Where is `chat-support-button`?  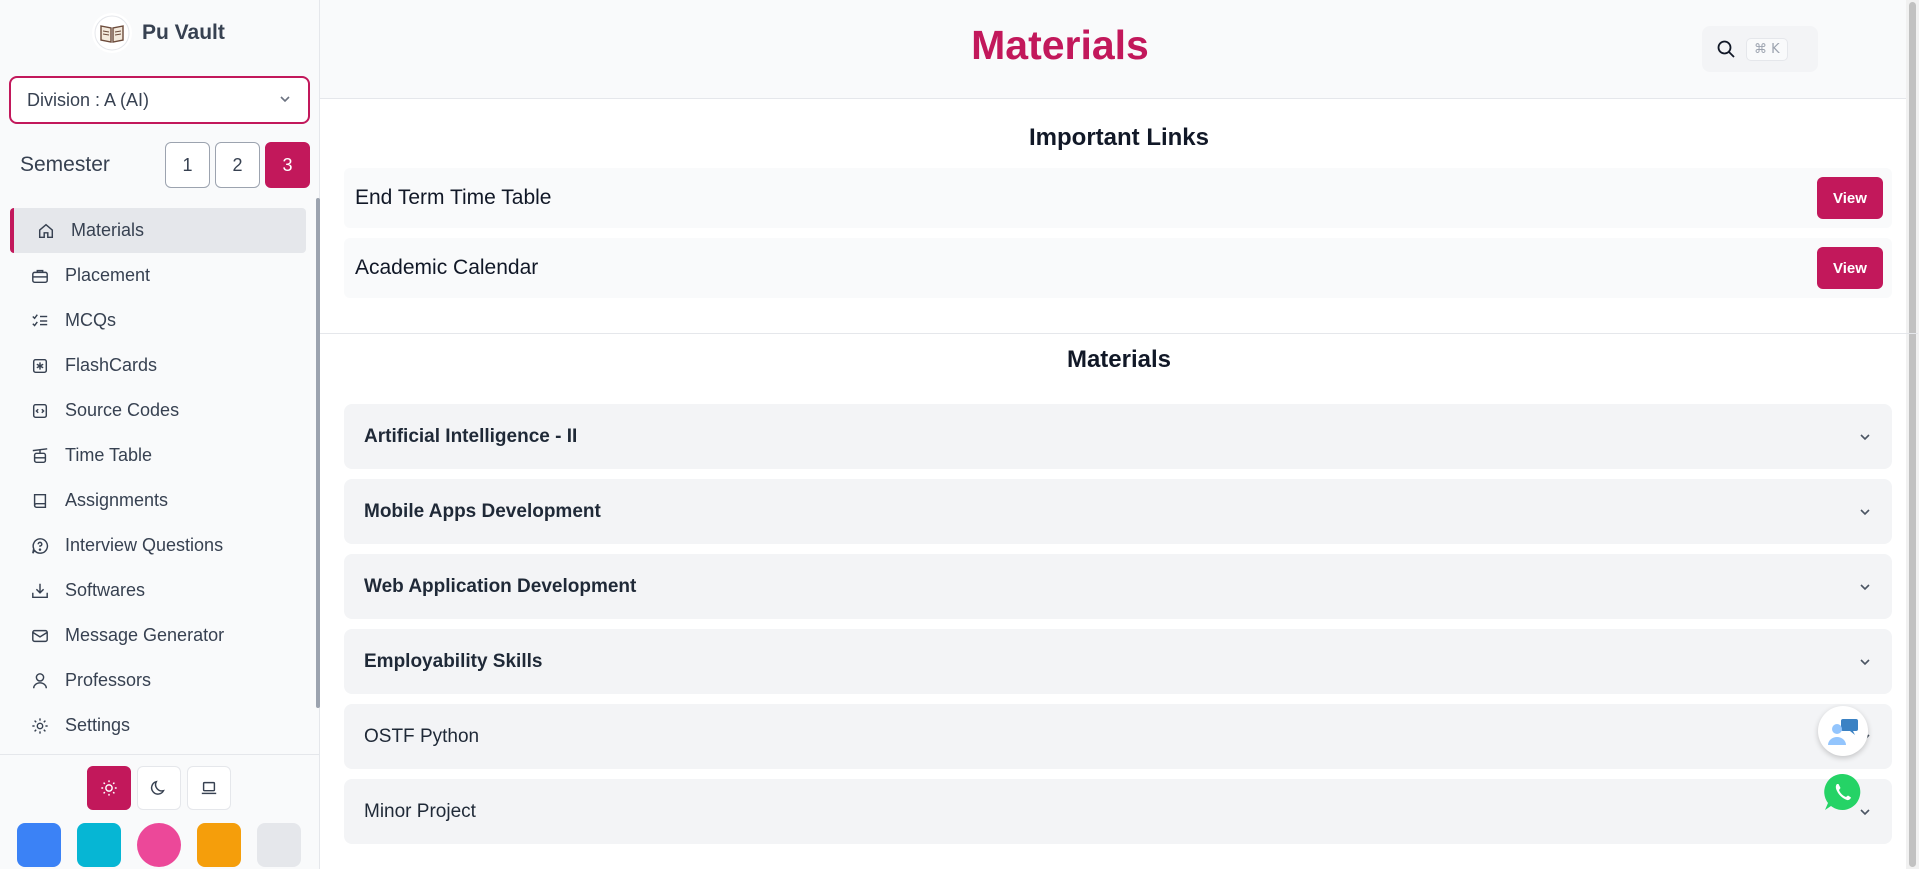 chat-support-button is located at coordinates (1843, 731).